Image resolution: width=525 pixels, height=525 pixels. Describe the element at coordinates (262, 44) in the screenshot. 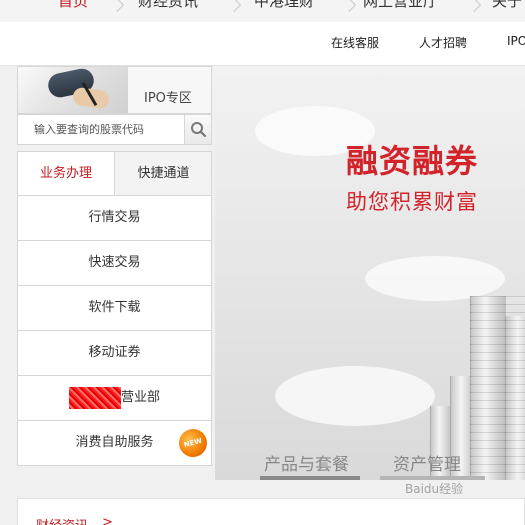

I see `utility-bar: 在线客服 人才招聘 IPO` at that location.